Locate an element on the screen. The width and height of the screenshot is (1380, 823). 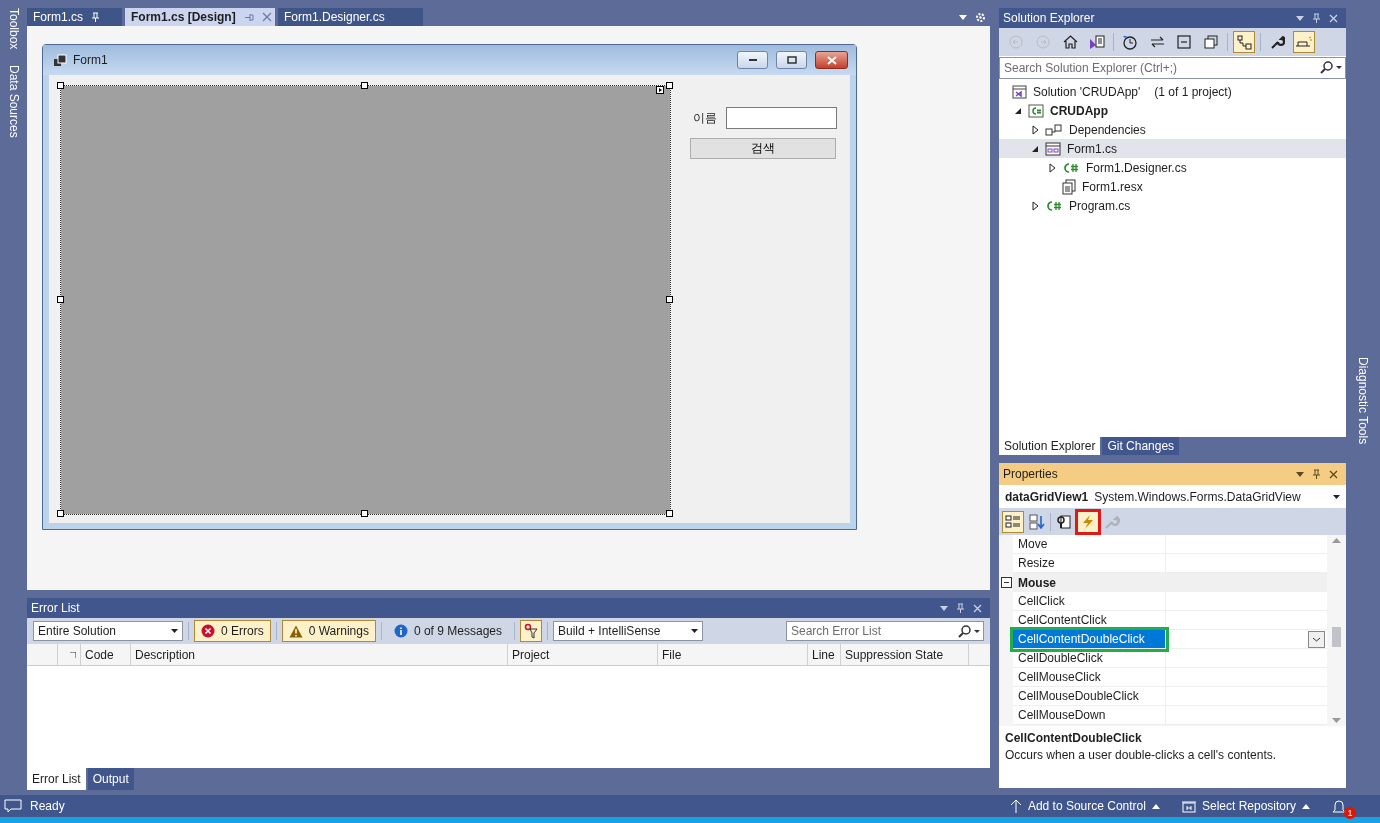
filter-toggle-button is located at coordinates (531, 631).